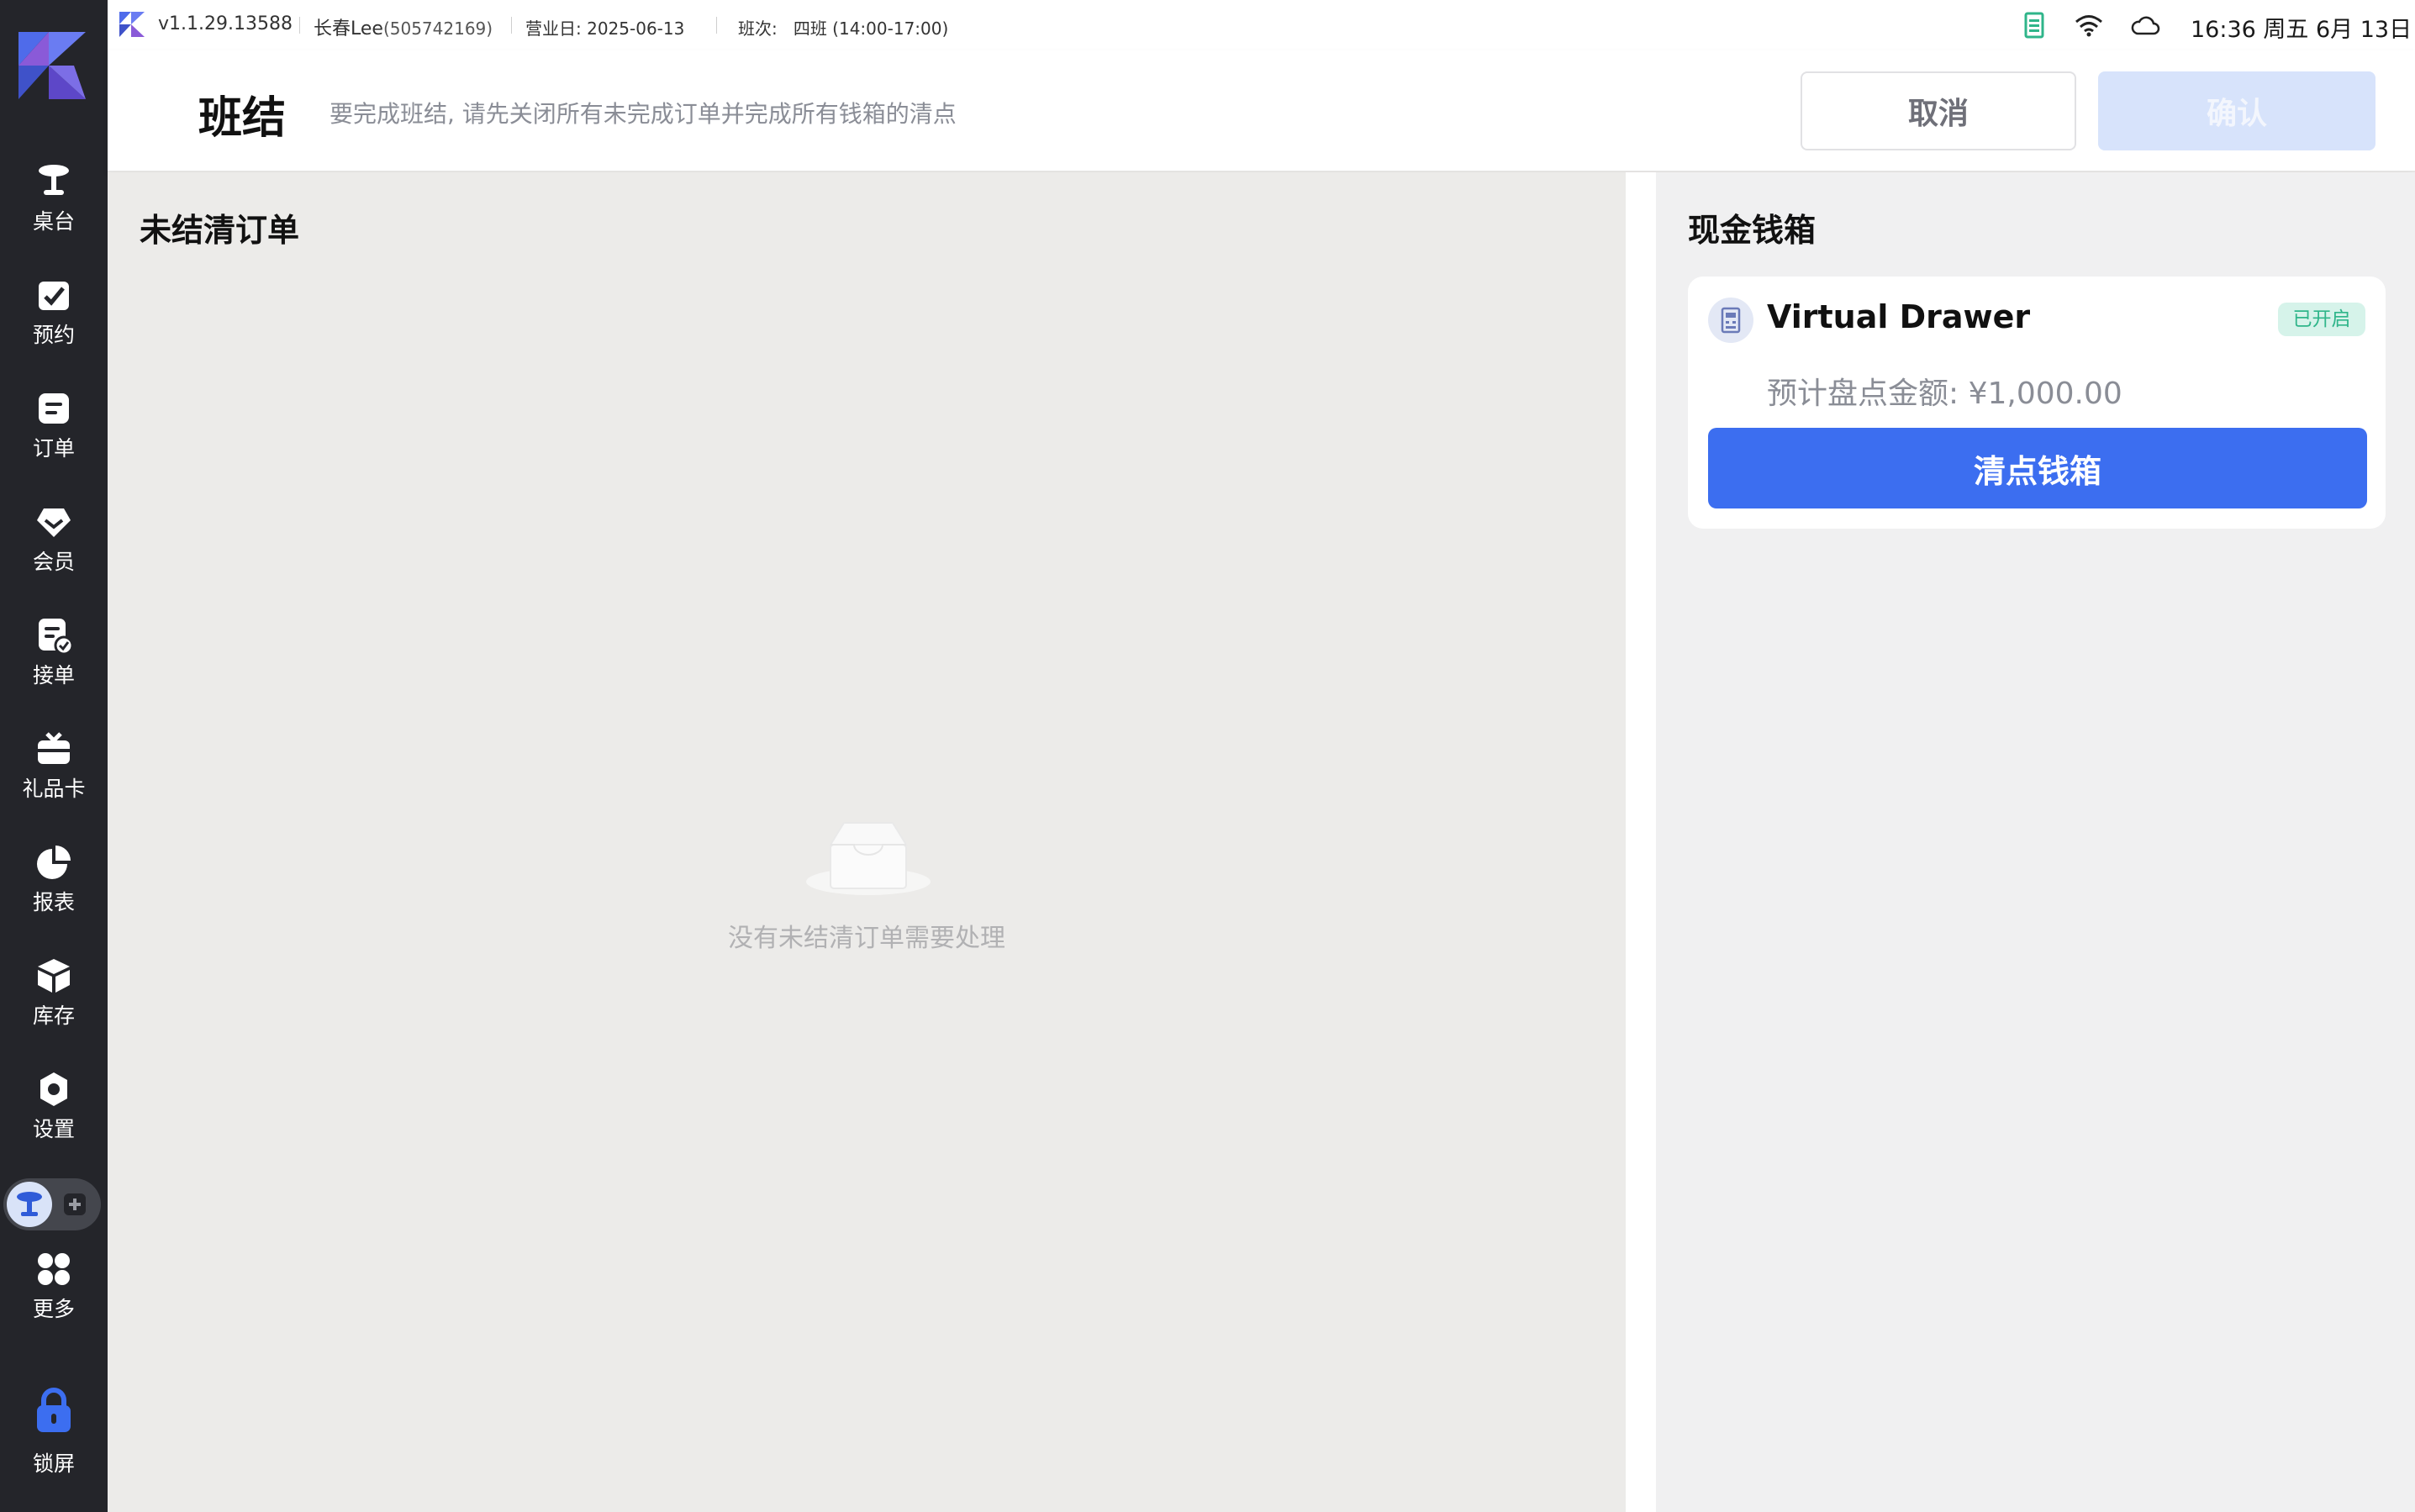 The height and width of the screenshot is (1512, 2415). I want to click on gift-card-icon, so click(54, 748).